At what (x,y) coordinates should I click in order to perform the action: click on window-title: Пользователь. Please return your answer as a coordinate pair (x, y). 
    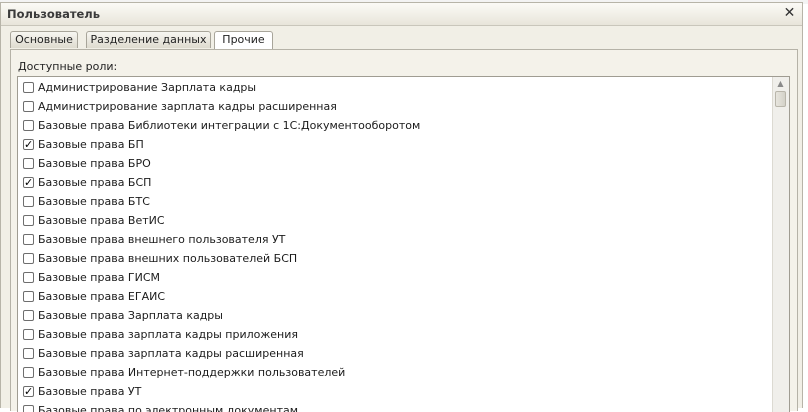
    Looking at the image, I should click on (53, 14).